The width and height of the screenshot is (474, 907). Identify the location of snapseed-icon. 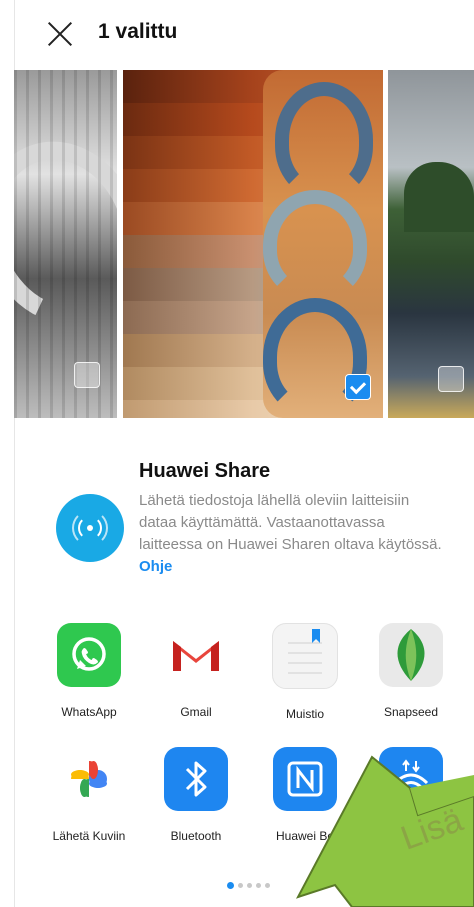
(411, 655).